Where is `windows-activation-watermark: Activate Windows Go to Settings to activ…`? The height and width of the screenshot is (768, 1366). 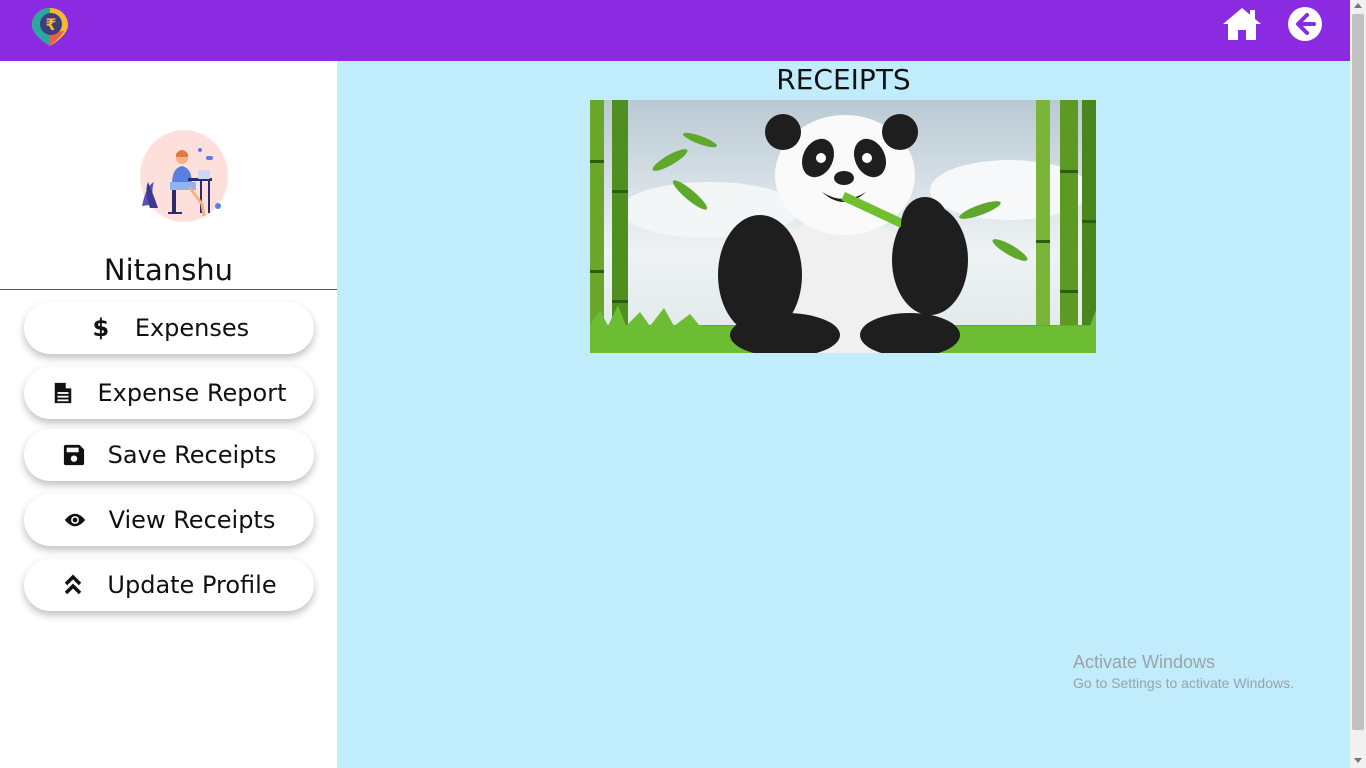
windows-activation-watermark: Activate Windows Go to Settings to activ… is located at coordinates (1183, 671).